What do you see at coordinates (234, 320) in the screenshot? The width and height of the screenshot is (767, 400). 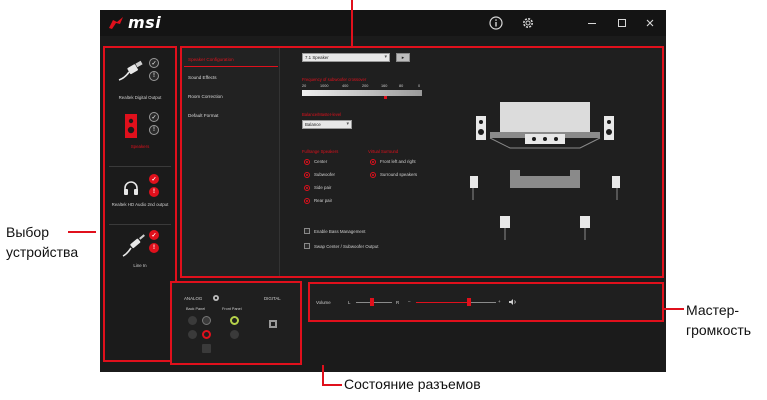 I see `jack-port-green` at bounding box center [234, 320].